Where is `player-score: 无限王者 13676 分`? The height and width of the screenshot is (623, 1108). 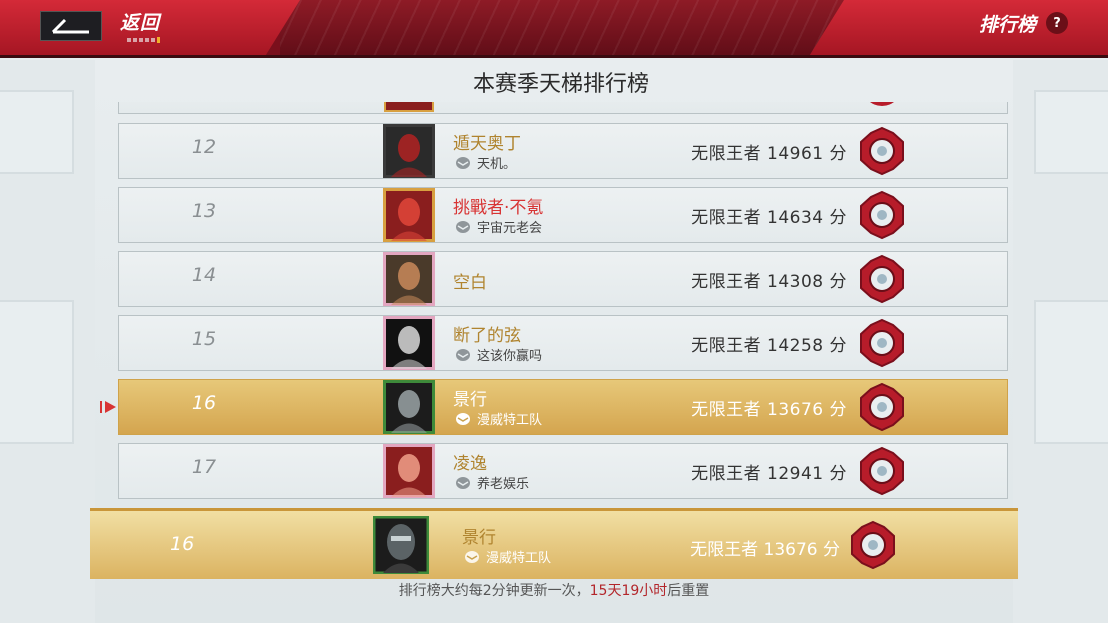 player-score: 无限王者 13676 分 is located at coordinates (769, 410).